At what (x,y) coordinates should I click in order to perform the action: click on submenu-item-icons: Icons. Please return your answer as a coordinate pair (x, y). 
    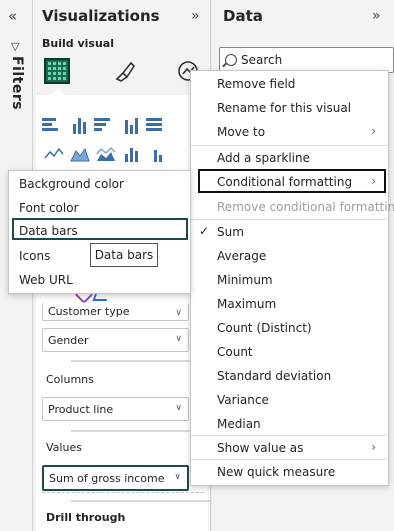
    Looking at the image, I should click on (34, 256).